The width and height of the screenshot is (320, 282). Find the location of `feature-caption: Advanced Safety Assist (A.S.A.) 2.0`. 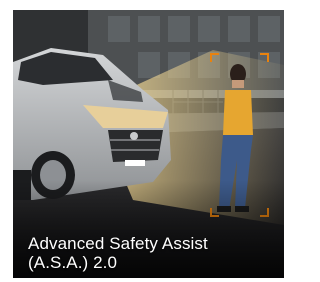

feature-caption: Advanced Safety Assist (A.S.A.) 2.0 is located at coordinates (150, 253).